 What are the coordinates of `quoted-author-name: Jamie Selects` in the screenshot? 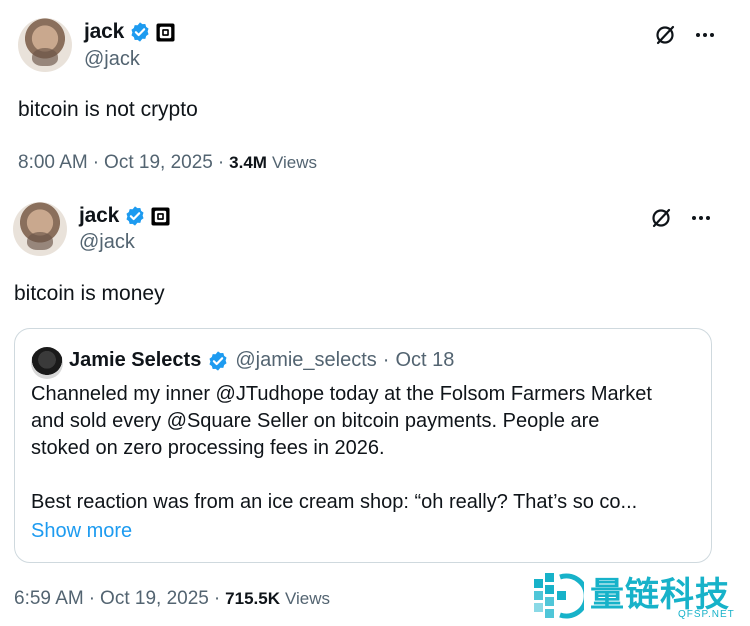 It's located at (135, 360).